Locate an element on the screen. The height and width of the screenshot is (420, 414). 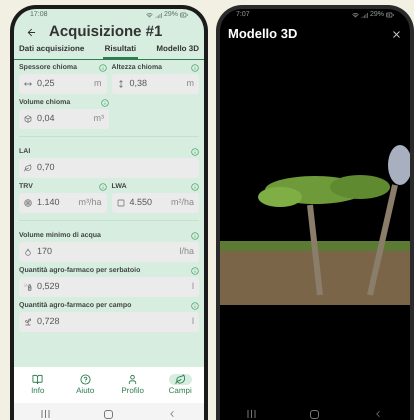
value-field: 0,04 m³ is located at coordinates (64, 119).